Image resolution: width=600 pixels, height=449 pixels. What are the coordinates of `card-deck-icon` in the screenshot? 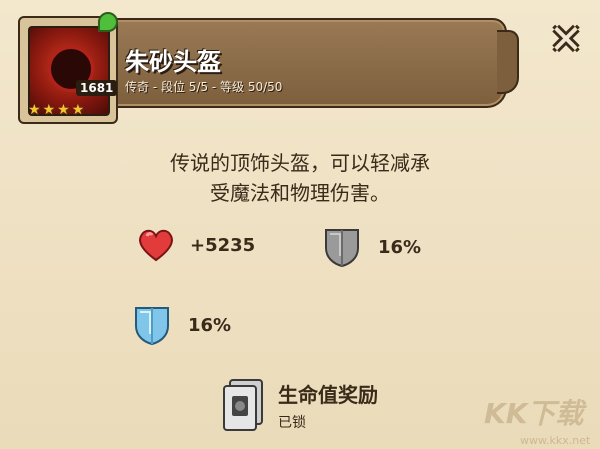 It's located at (243, 405).